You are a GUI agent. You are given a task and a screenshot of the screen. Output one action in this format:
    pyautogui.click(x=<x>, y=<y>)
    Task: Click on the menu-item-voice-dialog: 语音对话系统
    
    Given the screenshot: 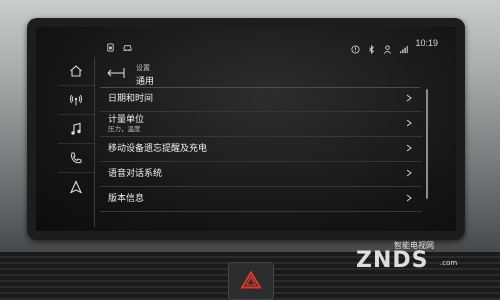 What is the action you would take?
    pyautogui.click(x=261, y=174)
    